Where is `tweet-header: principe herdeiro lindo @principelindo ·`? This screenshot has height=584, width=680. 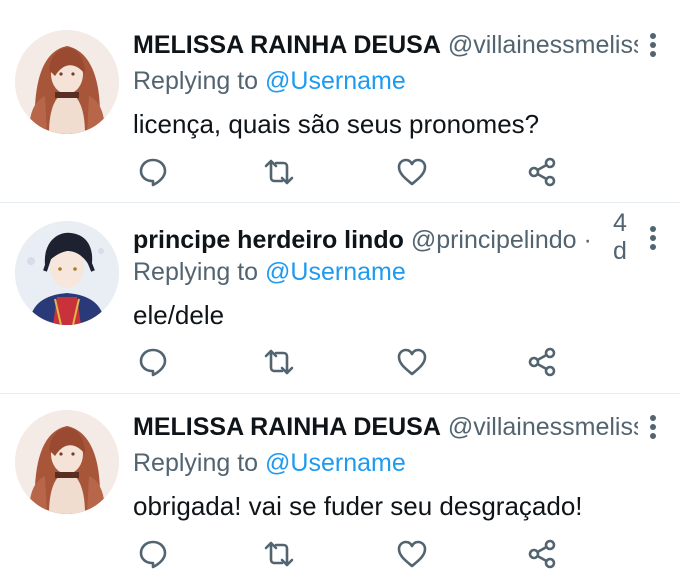
tweet-header: principe herdeiro lindo @principelindo · is located at coordinates (371, 240).